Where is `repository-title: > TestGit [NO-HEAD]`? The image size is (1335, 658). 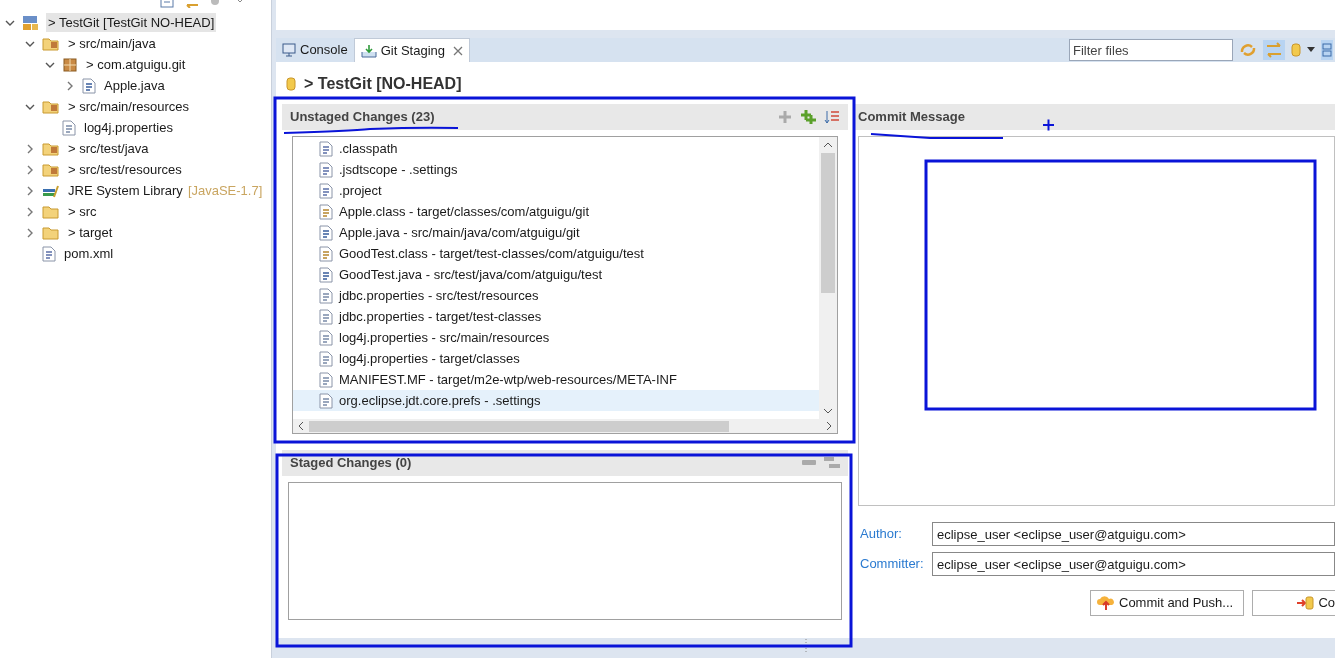 repository-title: > TestGit [NO-HEAD] is located at coordinates (383, 84).